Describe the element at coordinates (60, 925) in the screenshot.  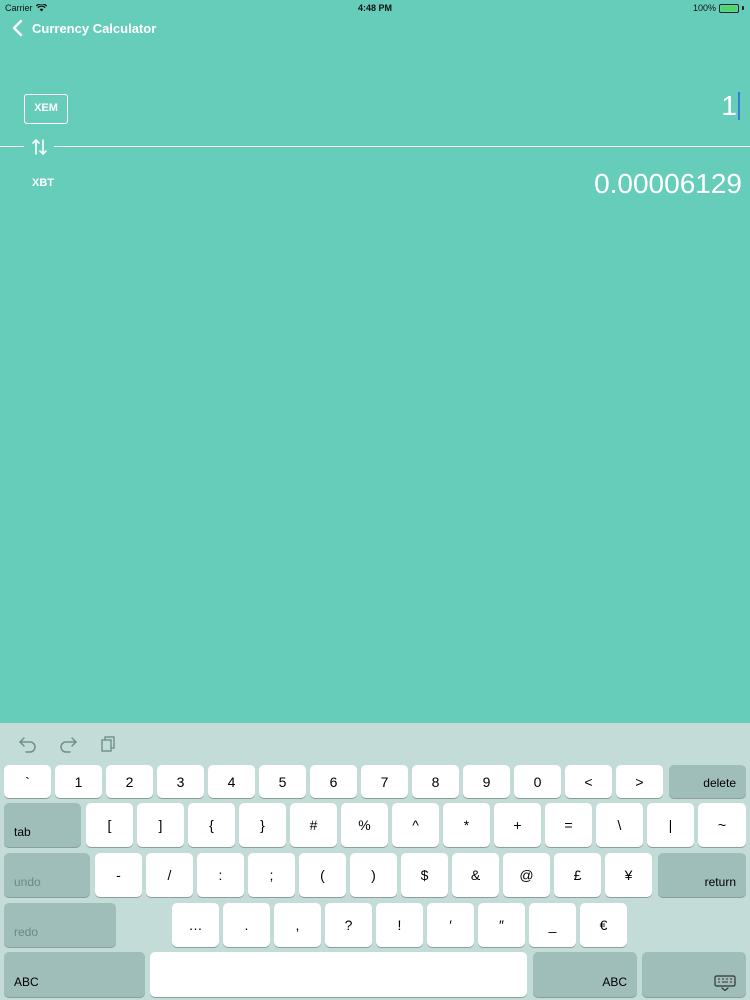
I see `redo-key: redo` at that location.